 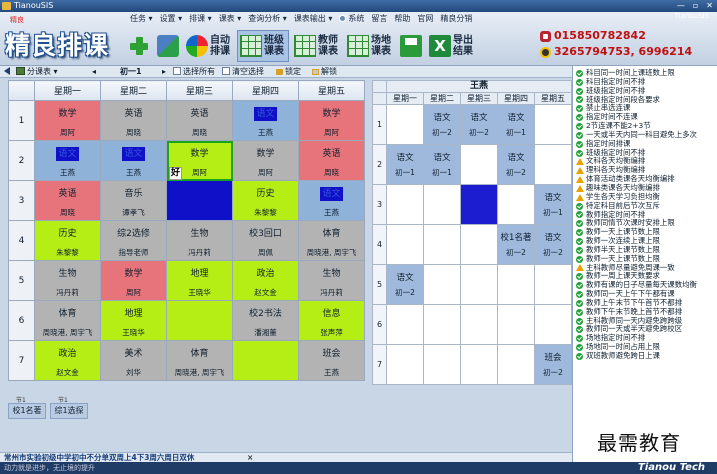 I want to click on menu-item: 排课 ▾, so click(x=200, y=19).